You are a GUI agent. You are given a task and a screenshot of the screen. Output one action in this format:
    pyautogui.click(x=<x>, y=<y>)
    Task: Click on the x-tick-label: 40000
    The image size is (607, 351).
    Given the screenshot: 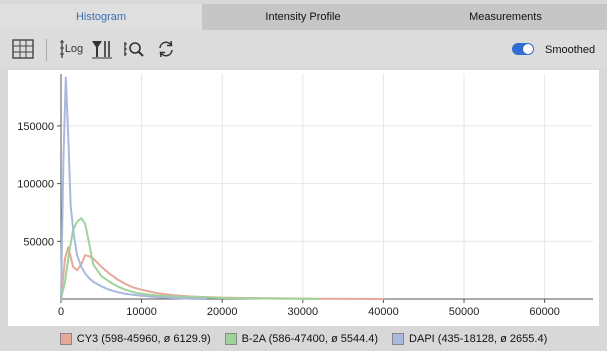 What is the action you would take?
    pyautogui.click(x=383, y=312)
    